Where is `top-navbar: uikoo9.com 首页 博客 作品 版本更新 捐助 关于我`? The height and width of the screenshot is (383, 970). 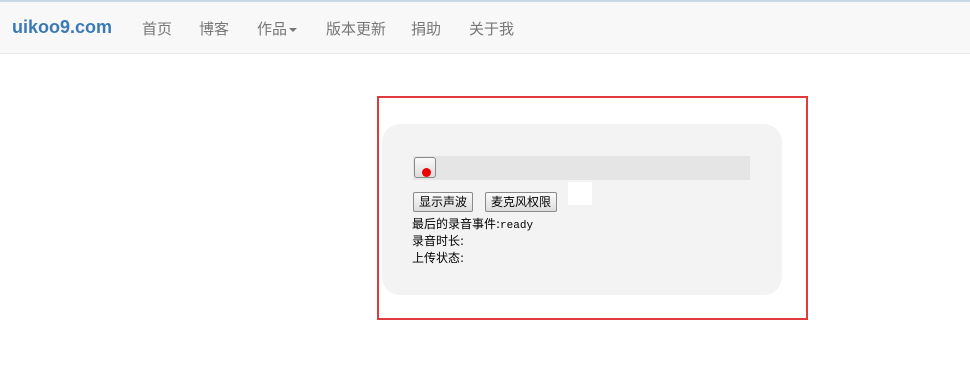
top-navbar: uikoo9.com 首页 博客 作品 版本更新 捐助 关于我 is located at coordinates (485, 28).